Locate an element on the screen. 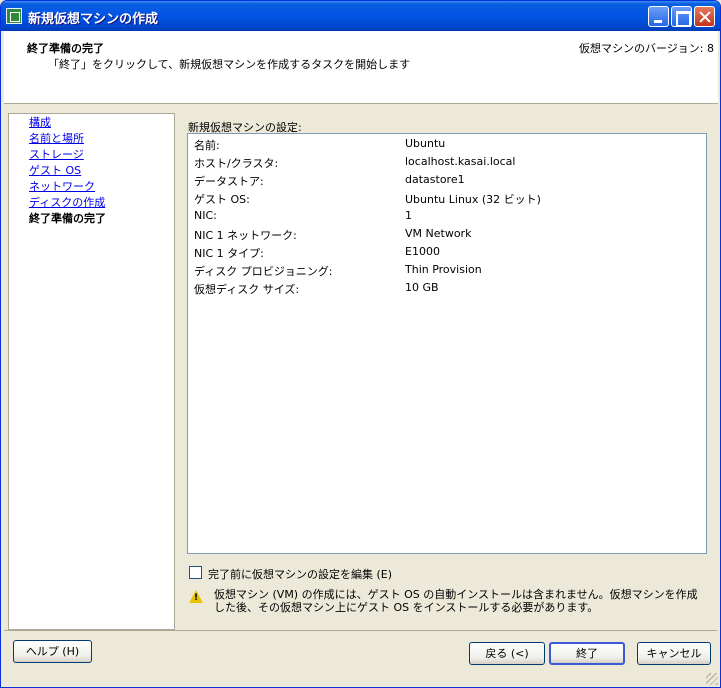 Image resolution: width=721 pixels, height=688 pixels. back-button: 戻る (<) is located at coordinates (507, 653).